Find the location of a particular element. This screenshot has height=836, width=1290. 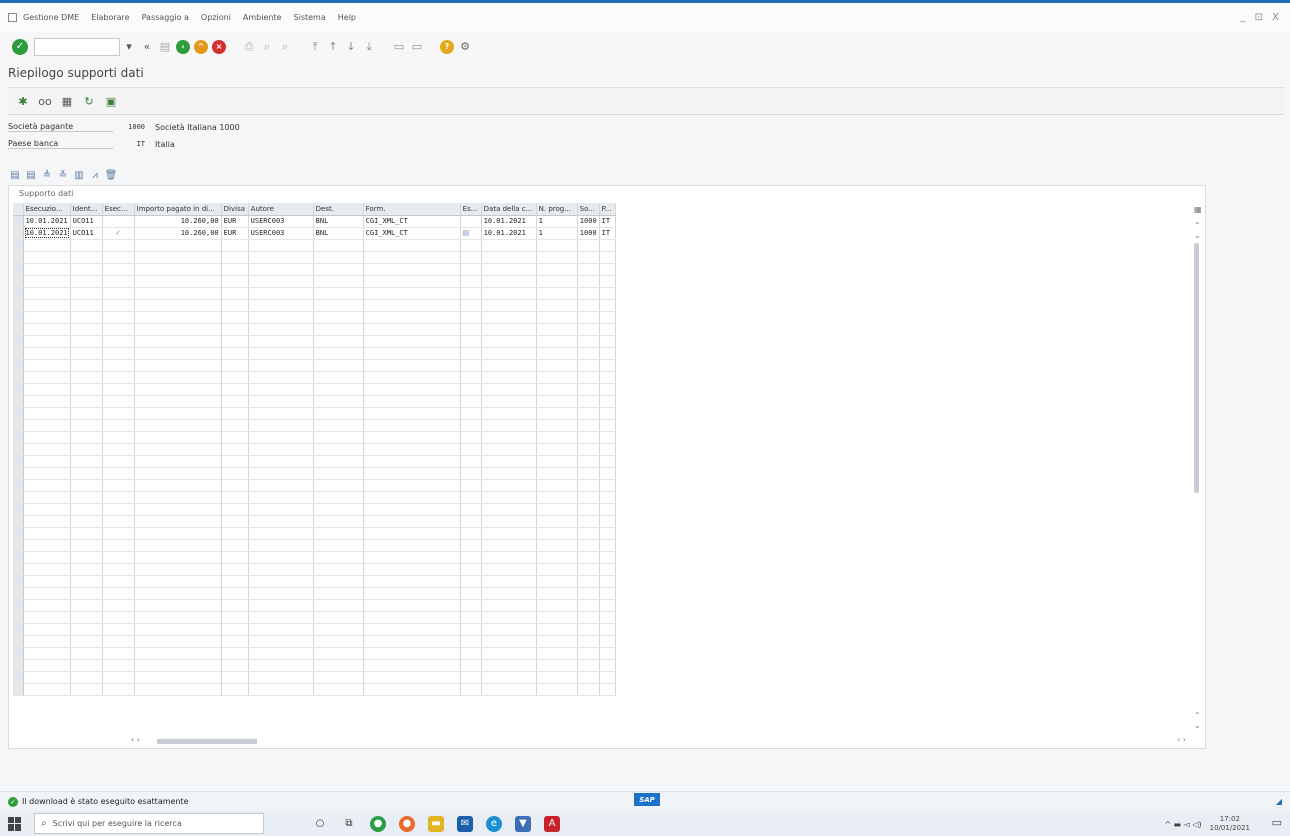

calculator-icon: ▦ is located at coordinates (67, 101).